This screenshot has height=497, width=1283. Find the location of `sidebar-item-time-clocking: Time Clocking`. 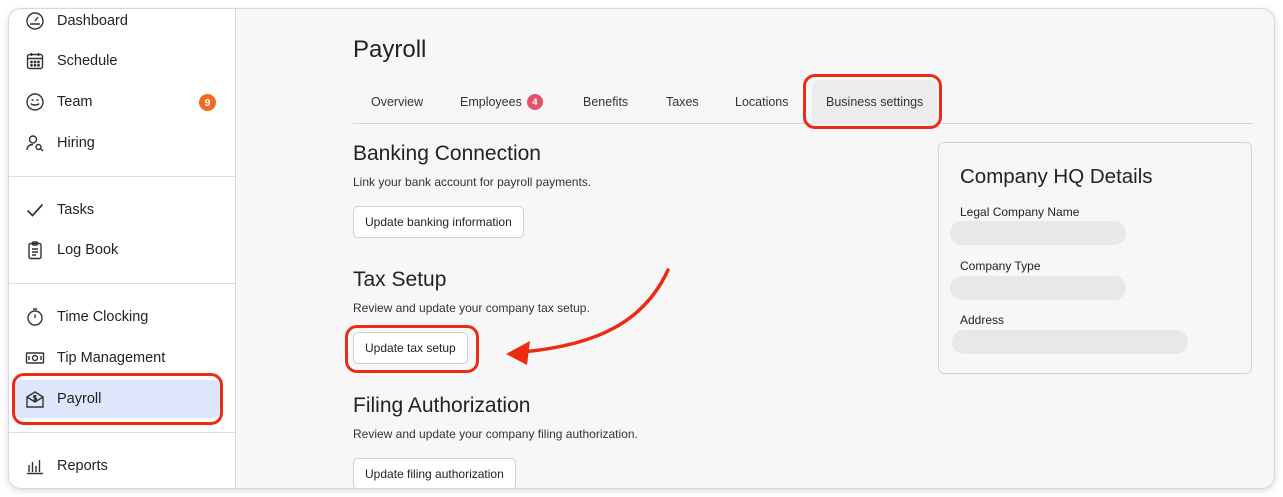

sidebar-item-time-clocking: Time Clocking is located at coordinates (117, 317).